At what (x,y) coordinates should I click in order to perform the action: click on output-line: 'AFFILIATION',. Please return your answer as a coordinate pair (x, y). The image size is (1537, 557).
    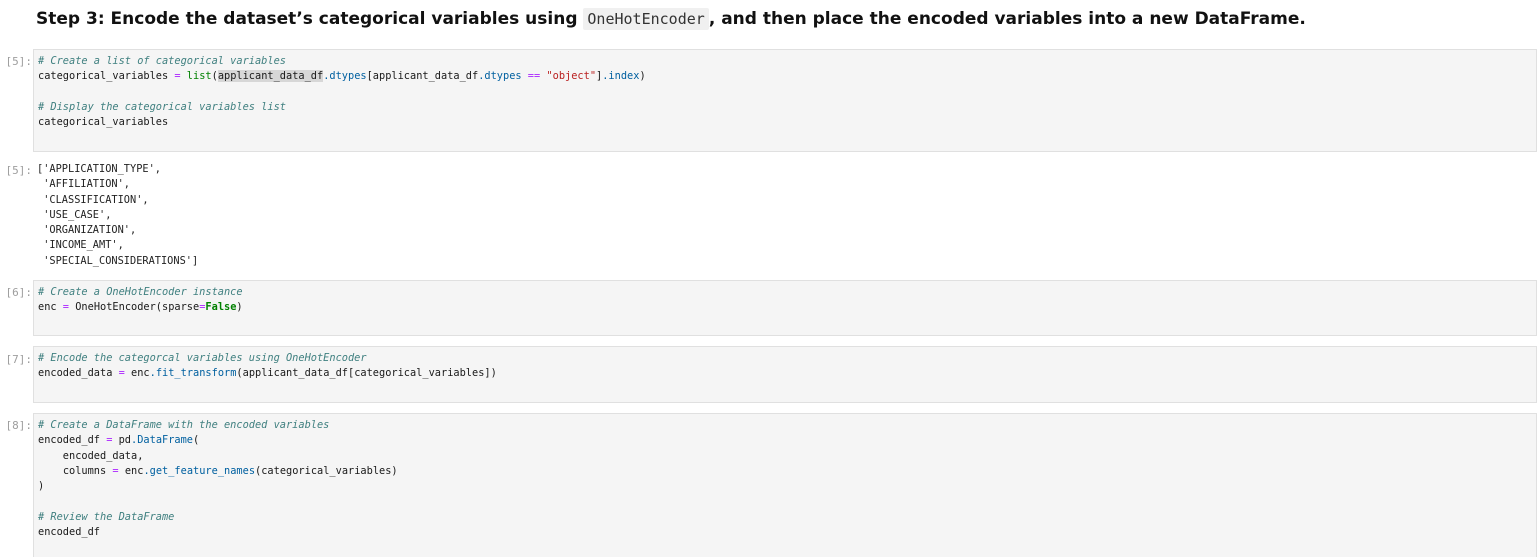
    Looking at the image, I should click on (83, 184).